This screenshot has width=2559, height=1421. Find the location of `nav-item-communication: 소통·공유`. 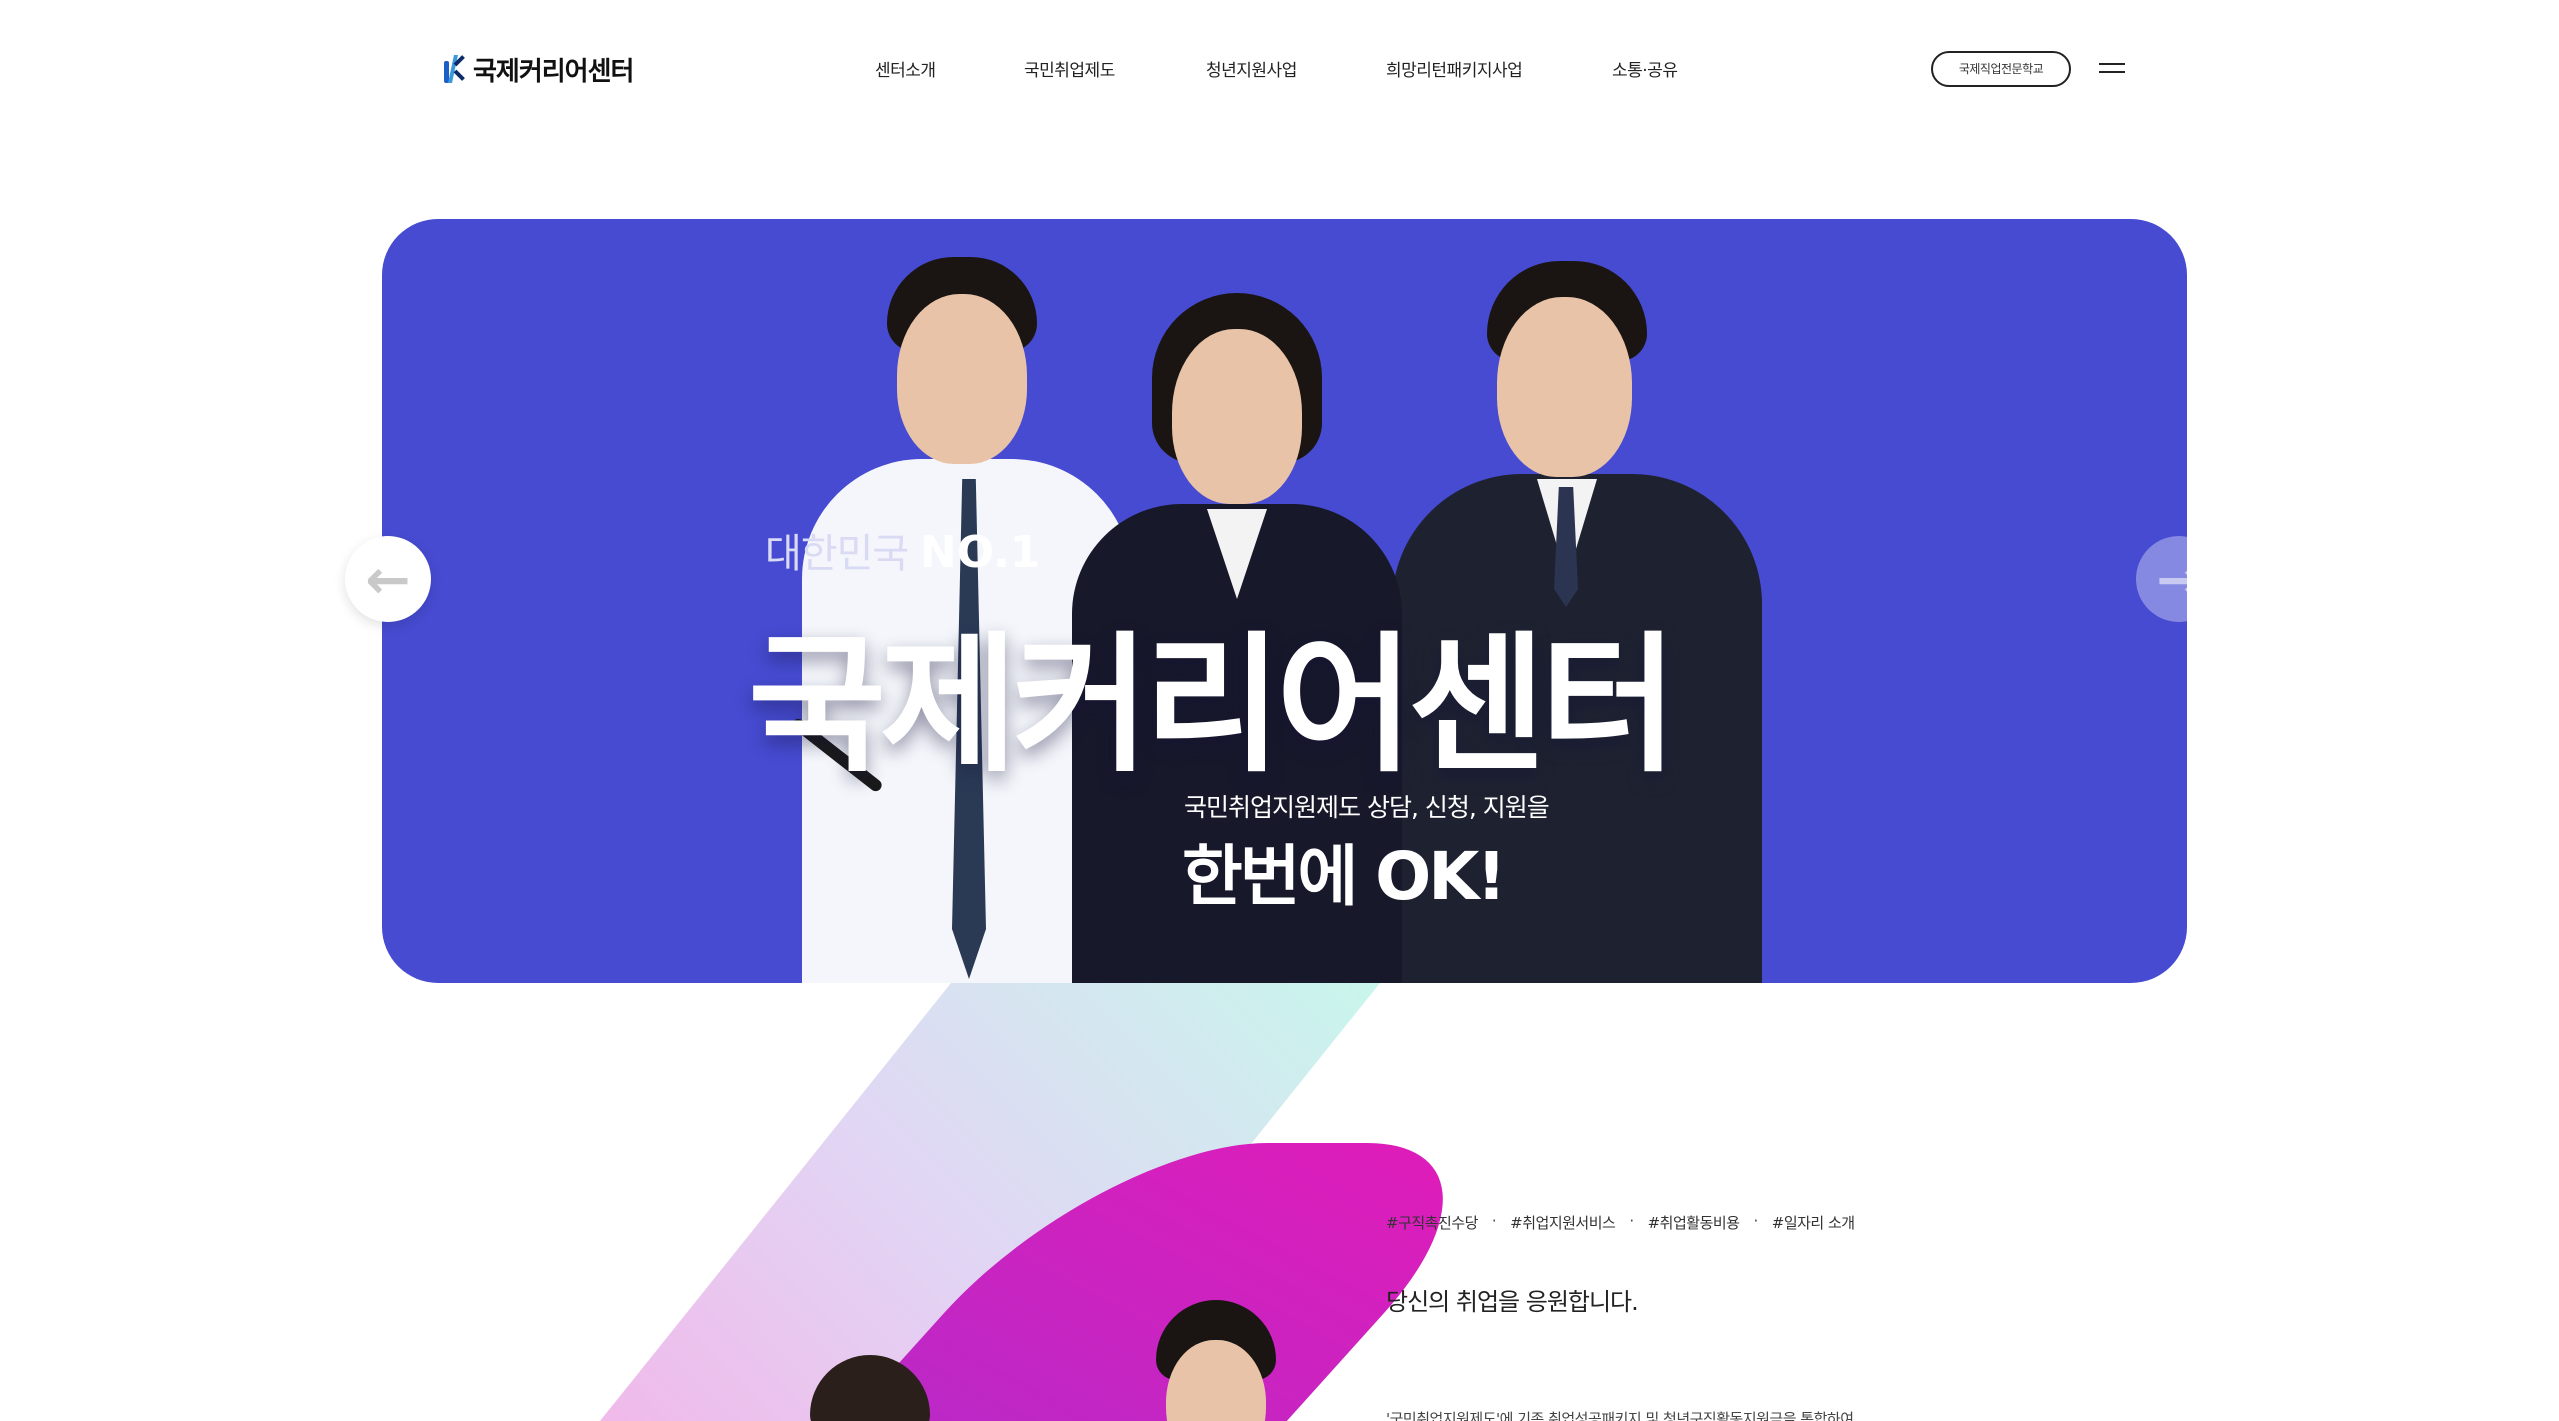

nav-item-communication: 소통·공유 is located at coordinates (1645, 68).